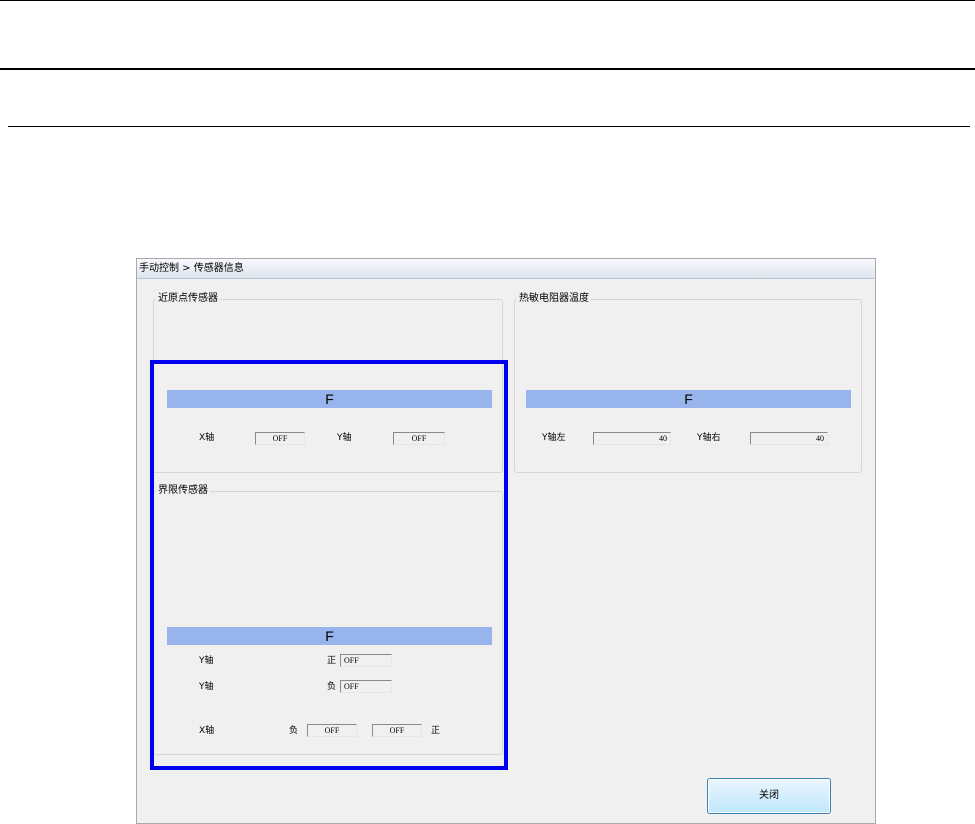 Image resolution: width=975 pixels, height=824 pixels. What do you see at coordinates (709, 438) in the screenshot?
I see `thermistor-right-label: Y轴右` at bounding box center [709, 438].